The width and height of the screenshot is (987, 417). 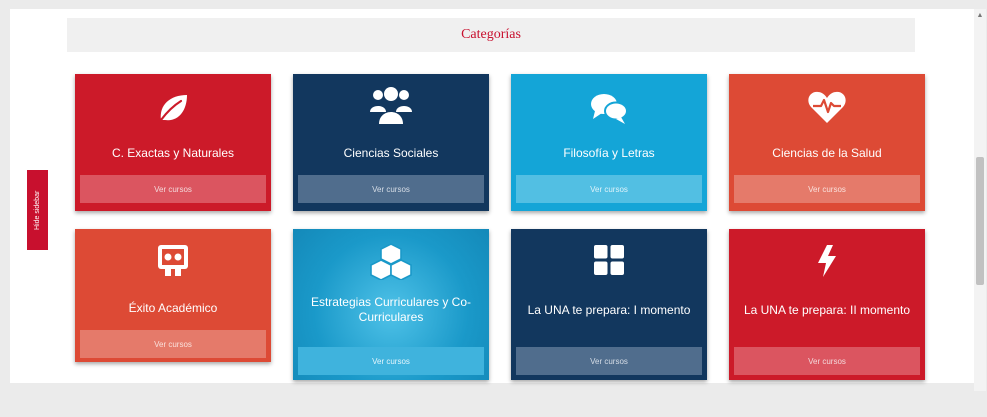 I want to click on category-title: Filosofía y Letras, so click(x=609, y=152).